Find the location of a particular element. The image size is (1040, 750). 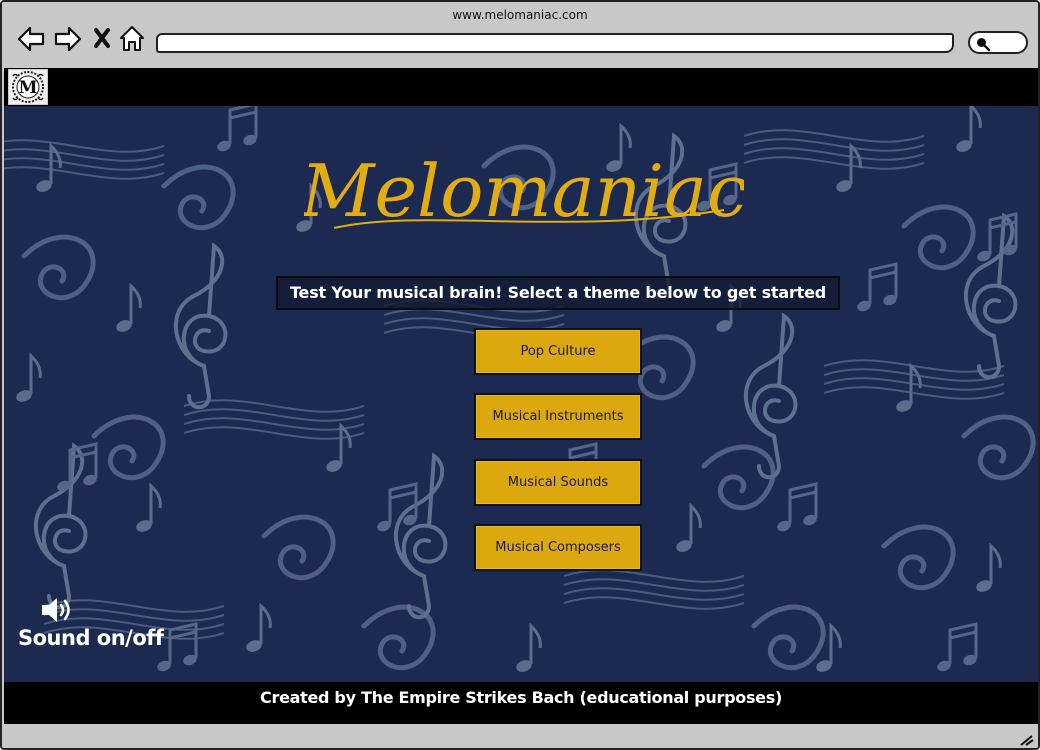

theme-button-musical-composers: Musical Composers is located at coordinates (558, 547).